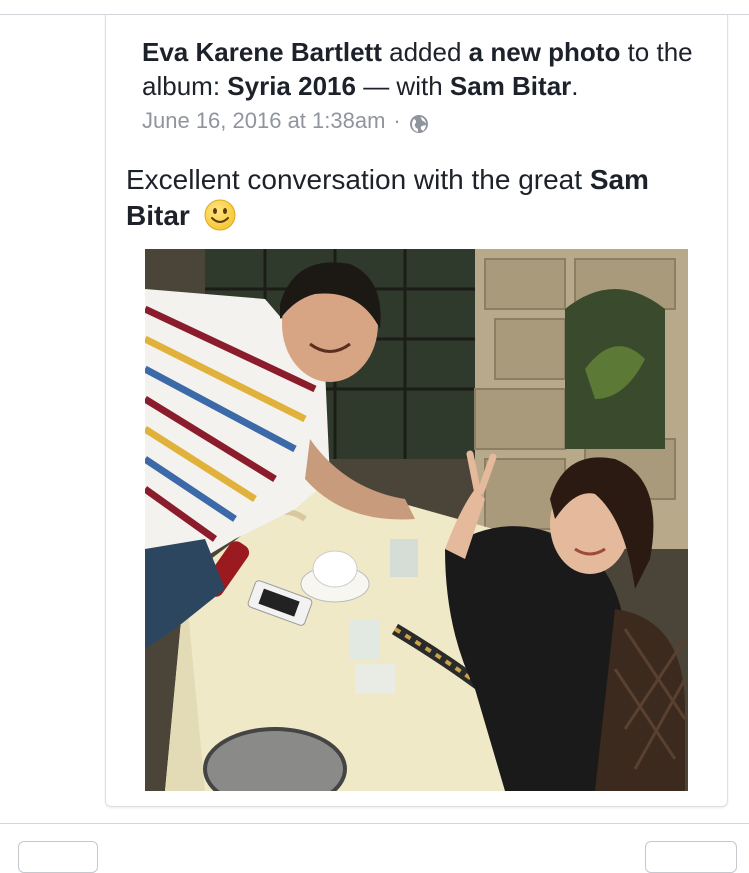 This screenshot has width=749, height=873. I want to click on smiley-icon, so click(220, 215).